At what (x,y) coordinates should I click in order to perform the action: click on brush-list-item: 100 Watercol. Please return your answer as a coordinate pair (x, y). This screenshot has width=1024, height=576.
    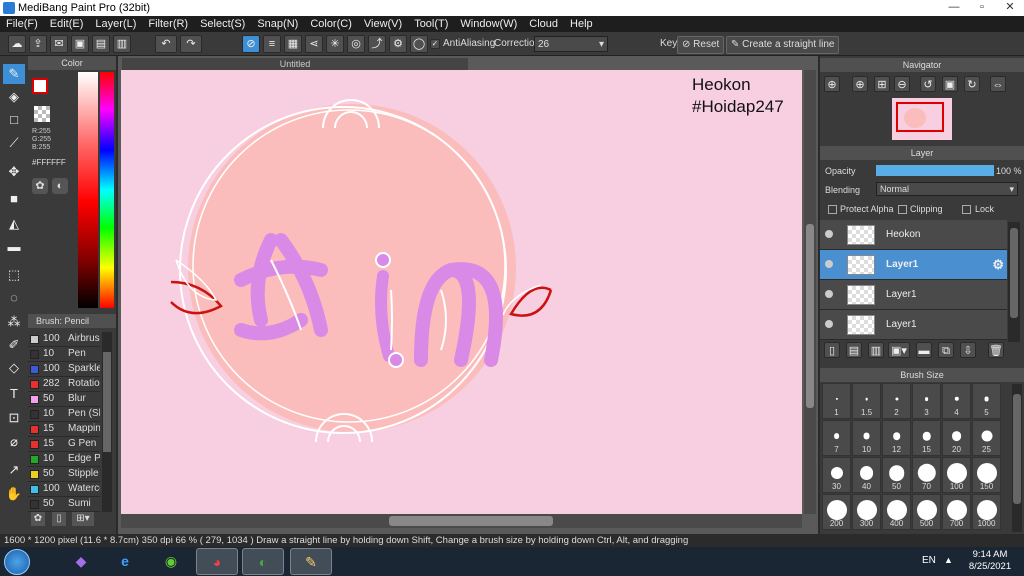
    Looking at the image, I should click on (64, 489).